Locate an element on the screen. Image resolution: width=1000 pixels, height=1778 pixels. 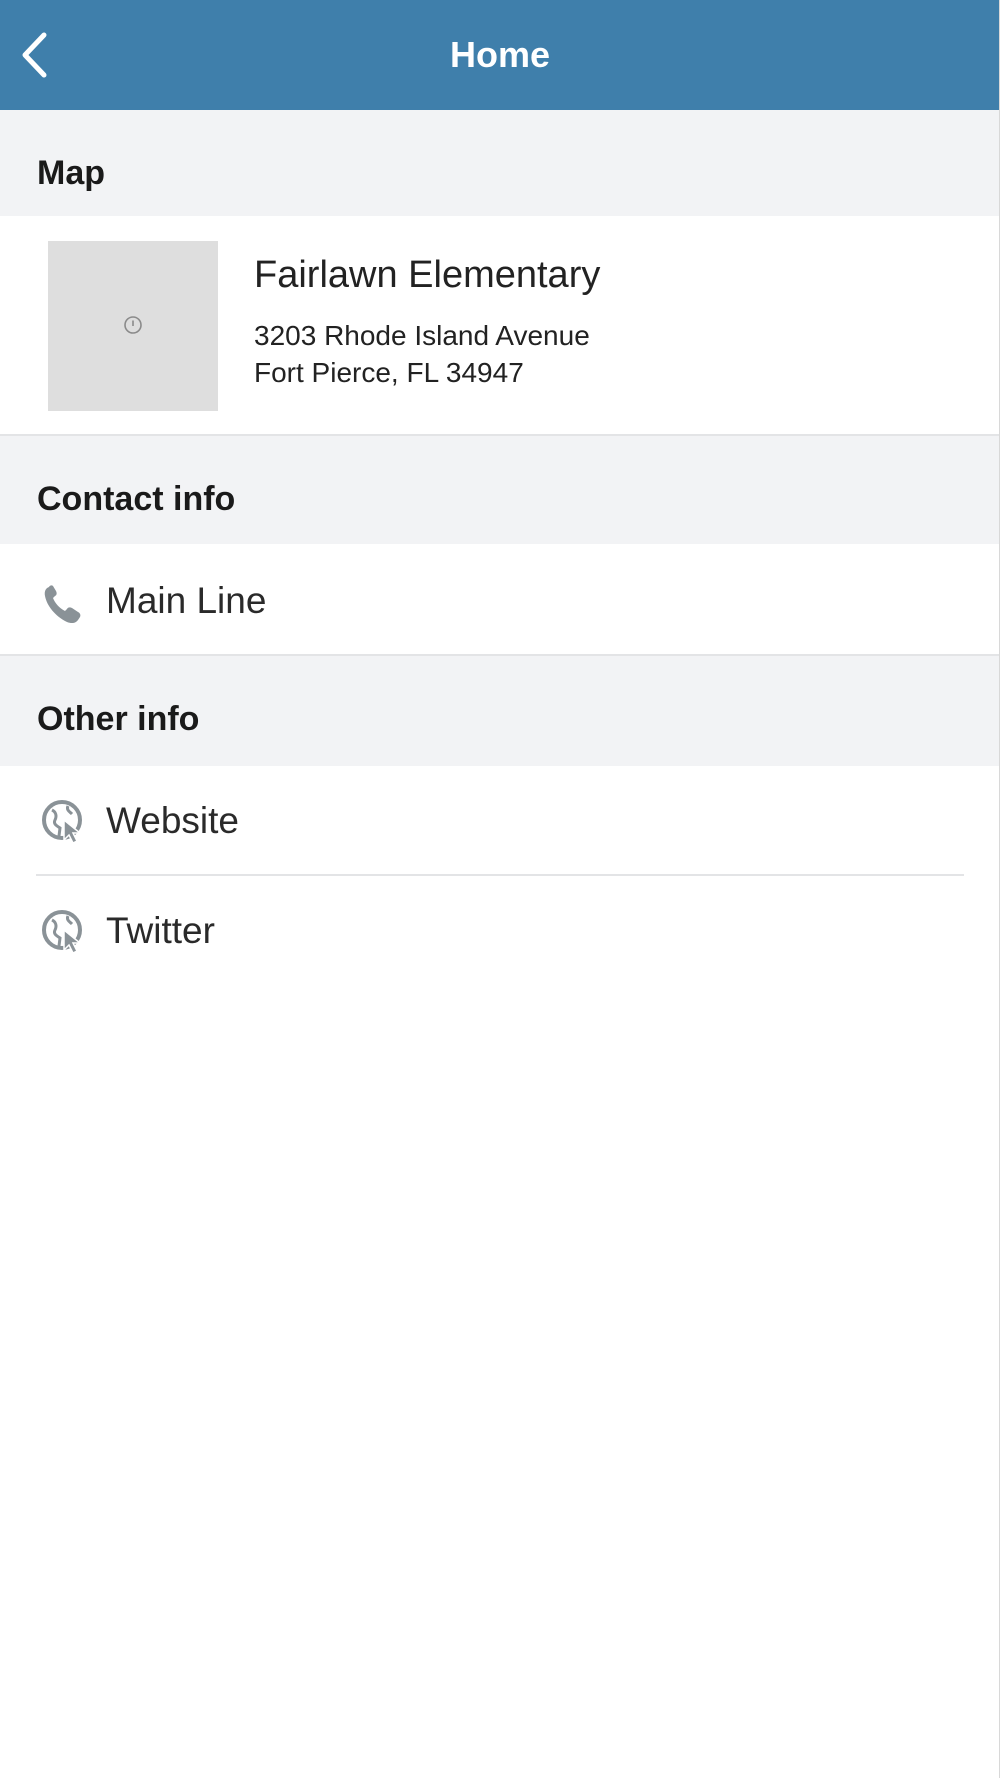
section-label-other: Other info is located at coordinates (118, 719).